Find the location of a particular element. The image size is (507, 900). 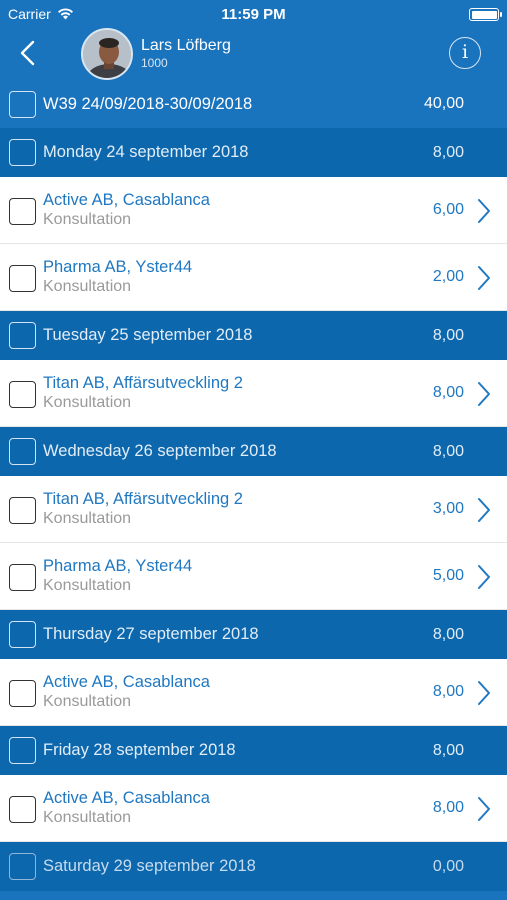

entry-row: Active AB, Casablanca Konsultation 6,00 is located at coordinates (253, 210).